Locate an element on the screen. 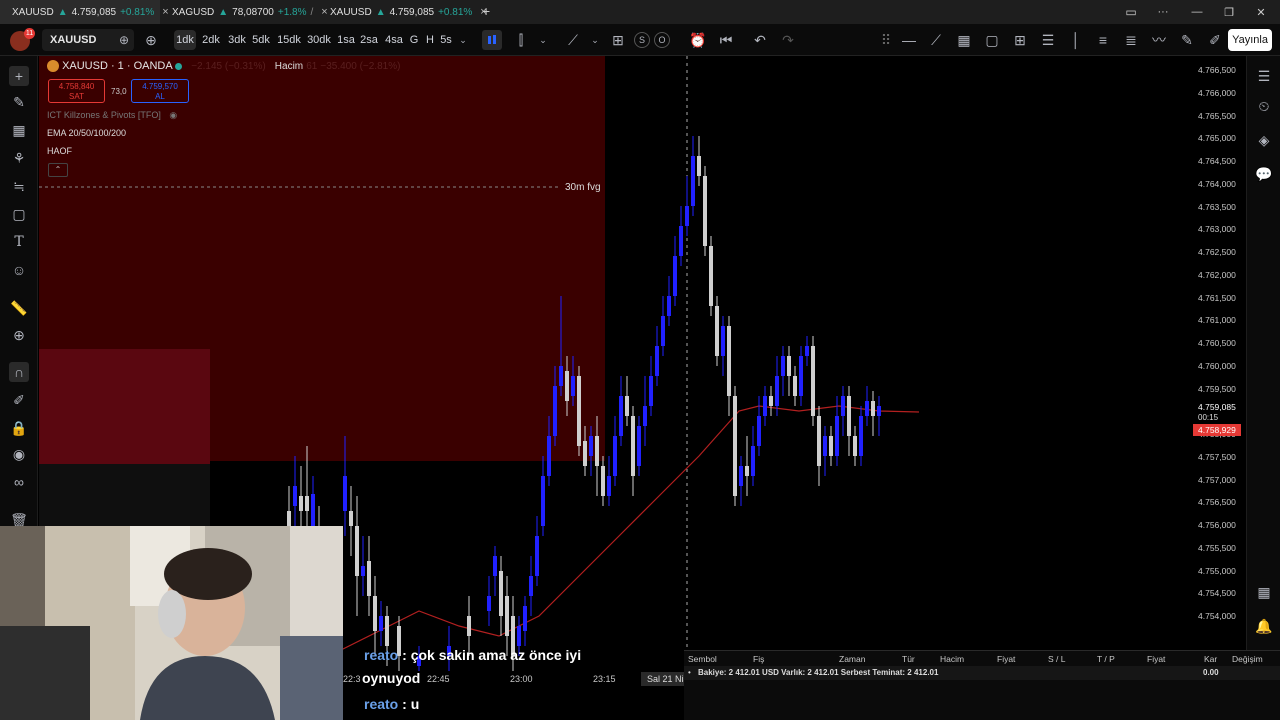 This screenshot has height=720, width=1280. restore-button: ❐ is located at coordinates (1229, 12).